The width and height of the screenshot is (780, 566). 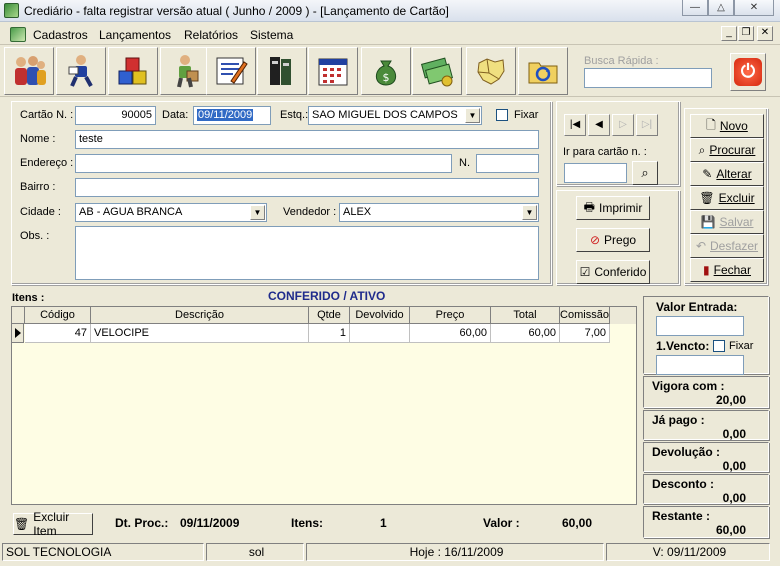 What do you see at coordinates (719, 346) in the screenshot?
I see `fixar-vencto-checkbox` at bounding box center [719, 346].